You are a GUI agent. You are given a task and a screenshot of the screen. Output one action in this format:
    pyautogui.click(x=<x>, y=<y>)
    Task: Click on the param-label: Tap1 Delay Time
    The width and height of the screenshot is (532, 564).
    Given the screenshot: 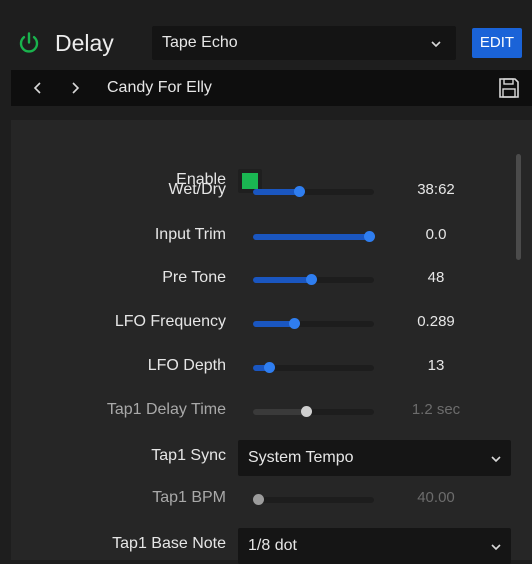 What is the action you would take?
    pyautogui.click(x=166, y=409)
    